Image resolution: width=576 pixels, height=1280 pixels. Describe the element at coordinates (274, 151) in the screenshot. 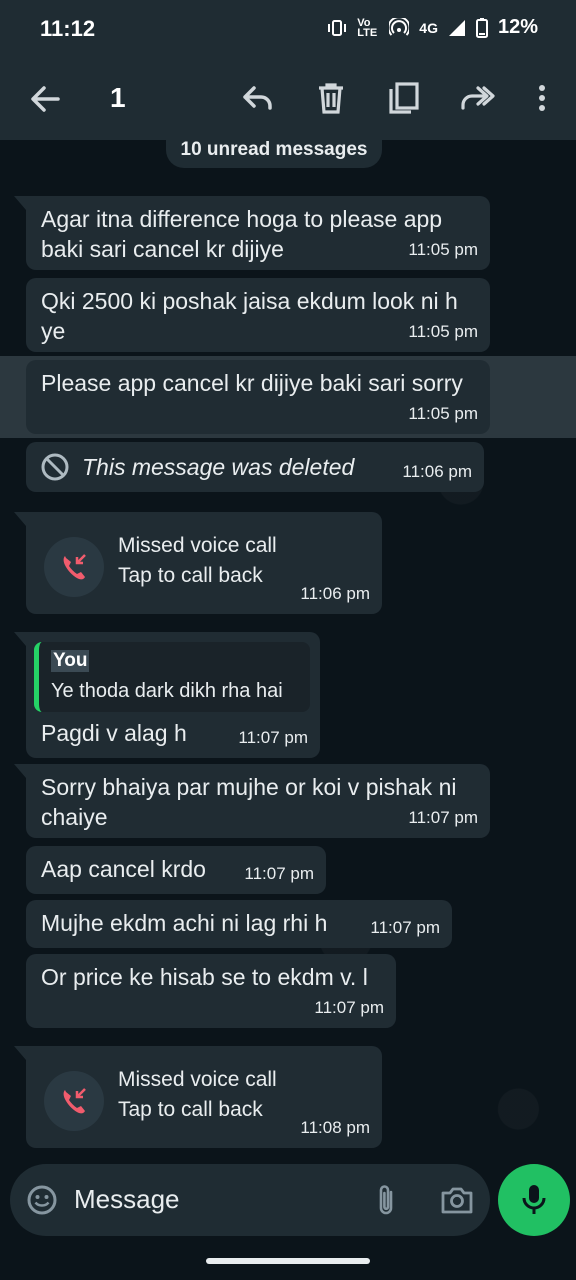

I see `unread-messages-banner: 10 unread messages` at that location.